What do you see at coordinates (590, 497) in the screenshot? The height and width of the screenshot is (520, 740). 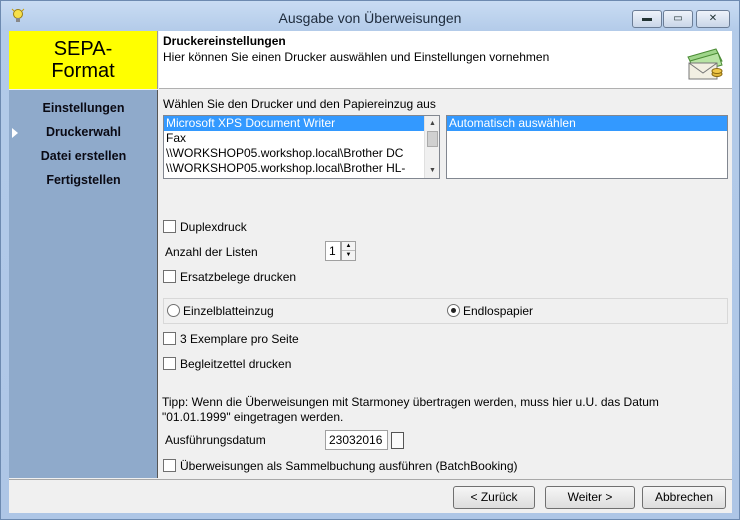 I see `next-button: Weiter >` at bounding box center [590, 497].